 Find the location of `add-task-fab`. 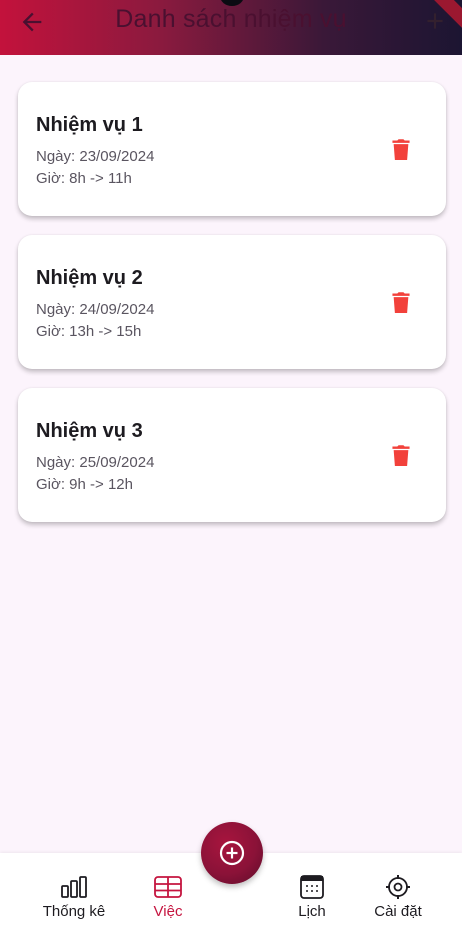

add-task-fab is located at coordinates (232, 853).